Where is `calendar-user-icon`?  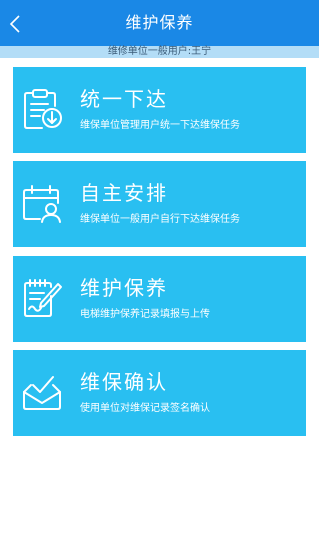 calendar-user-icon is located at coordinates (42, 204).